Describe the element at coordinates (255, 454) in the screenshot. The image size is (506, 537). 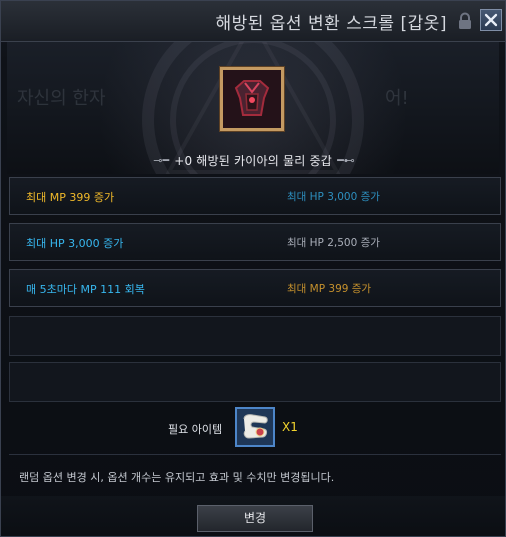
I see `divider` at that location.